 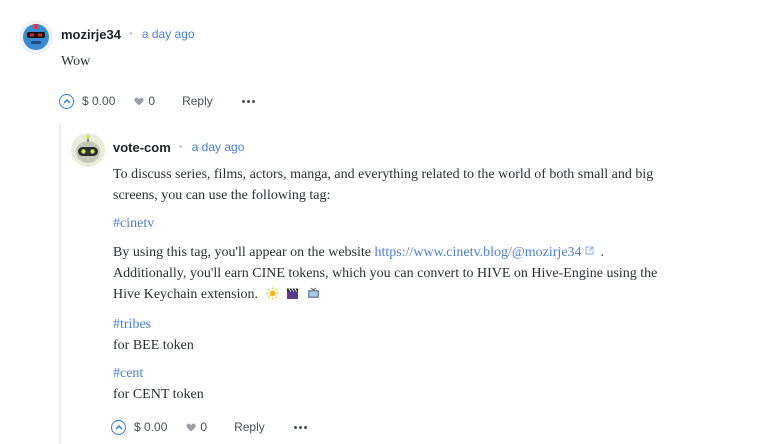 I want to click on reply-header: vote-com • a day ago, so click(x=178, y=147).